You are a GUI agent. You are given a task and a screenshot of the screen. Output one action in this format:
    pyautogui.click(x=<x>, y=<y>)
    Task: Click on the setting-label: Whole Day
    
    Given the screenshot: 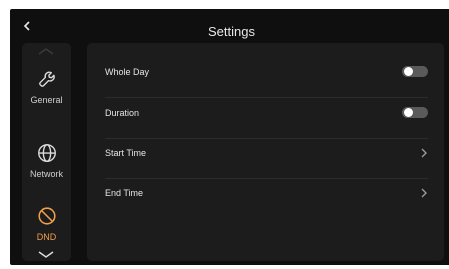 What is the action you would take?
    pyautogui.click(x=127, y=71)
    